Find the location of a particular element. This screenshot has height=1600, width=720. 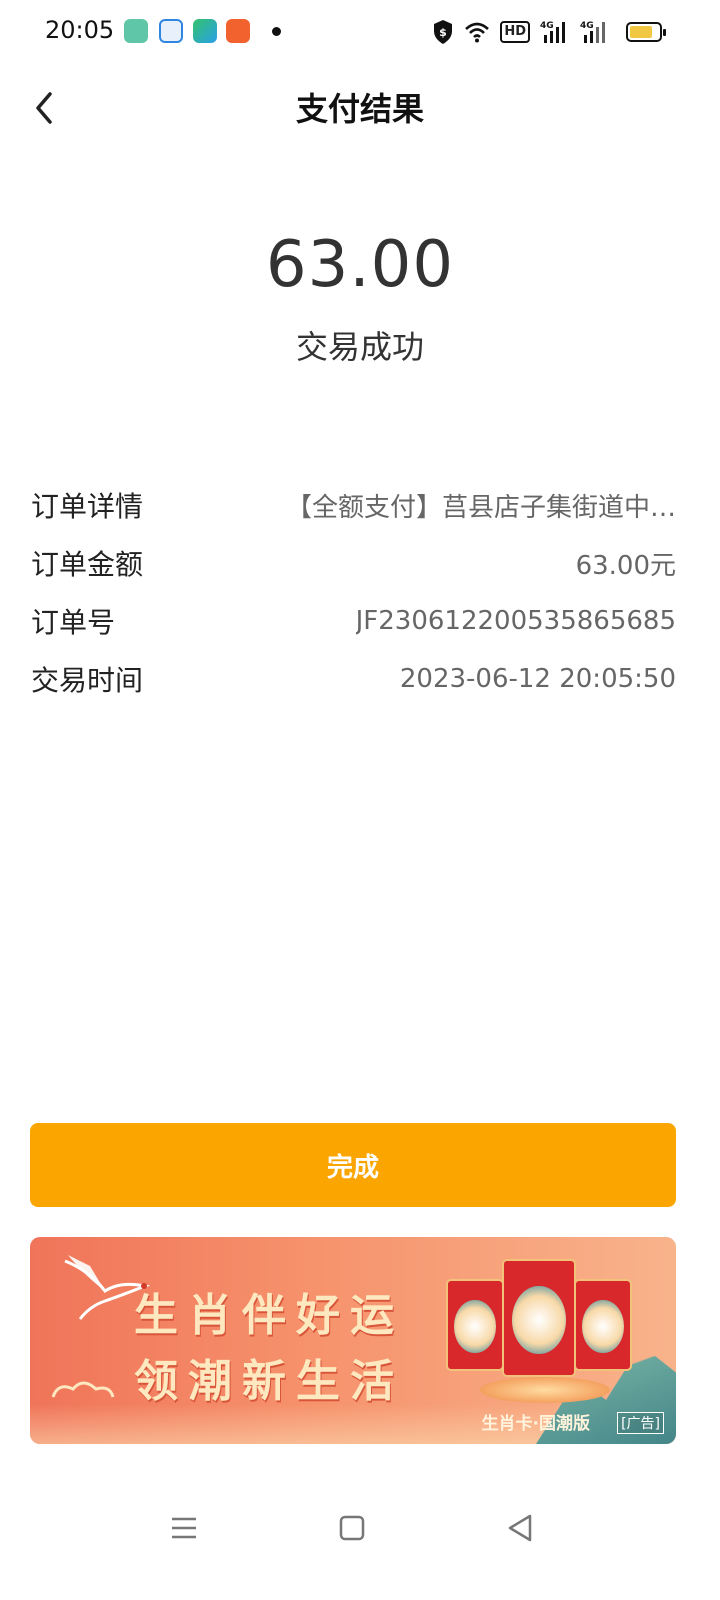

status-time: 20:05 is located at coordinates (80, 30).